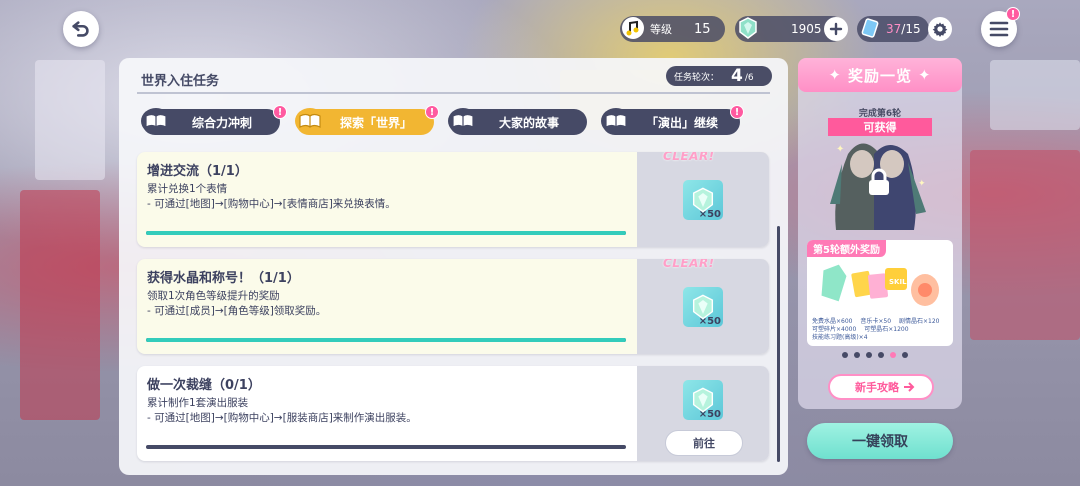  What do you see at coordinates (223, 278) in the screenshot?
I see `task-title: 获得水晶和称号！（1/1）` at bounding box center [223, 278].